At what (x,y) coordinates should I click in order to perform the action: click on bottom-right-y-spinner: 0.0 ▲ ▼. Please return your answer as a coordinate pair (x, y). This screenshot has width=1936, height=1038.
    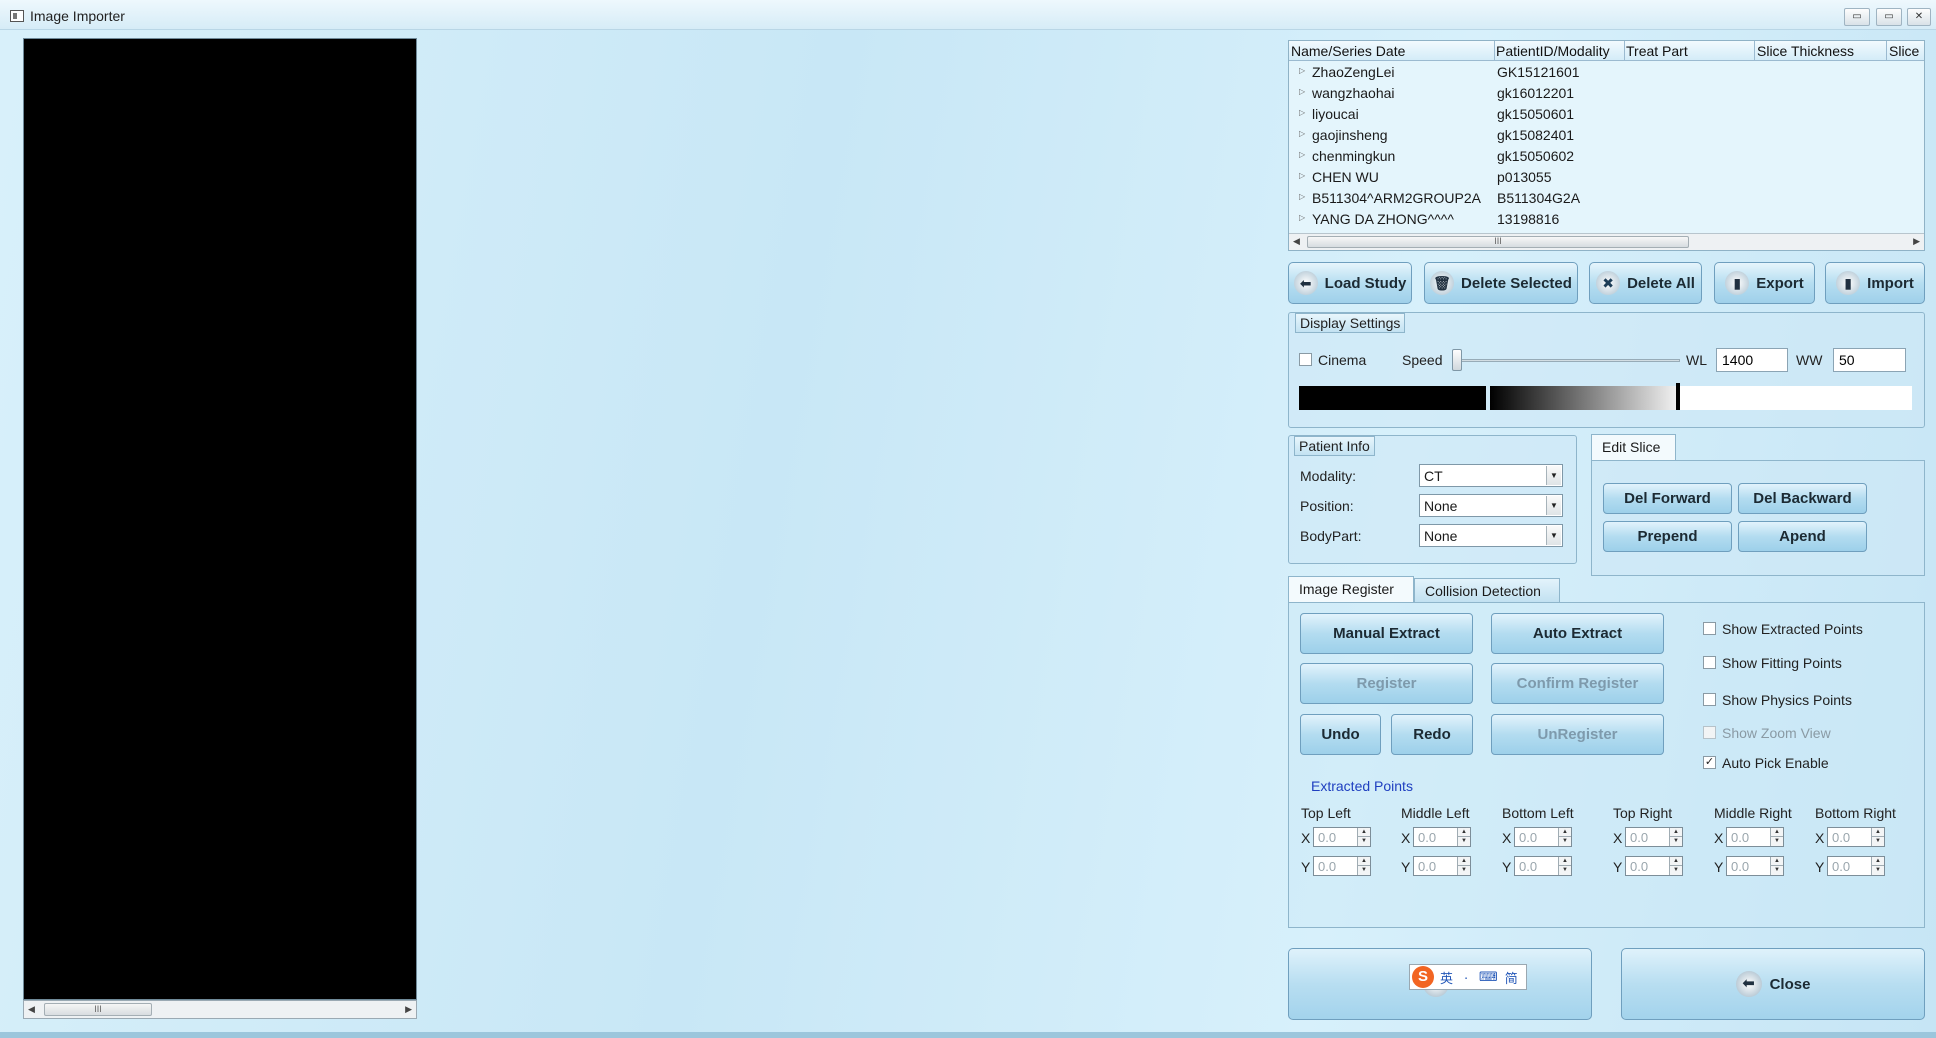
    Looking at the image, I should click on (1856, 866).